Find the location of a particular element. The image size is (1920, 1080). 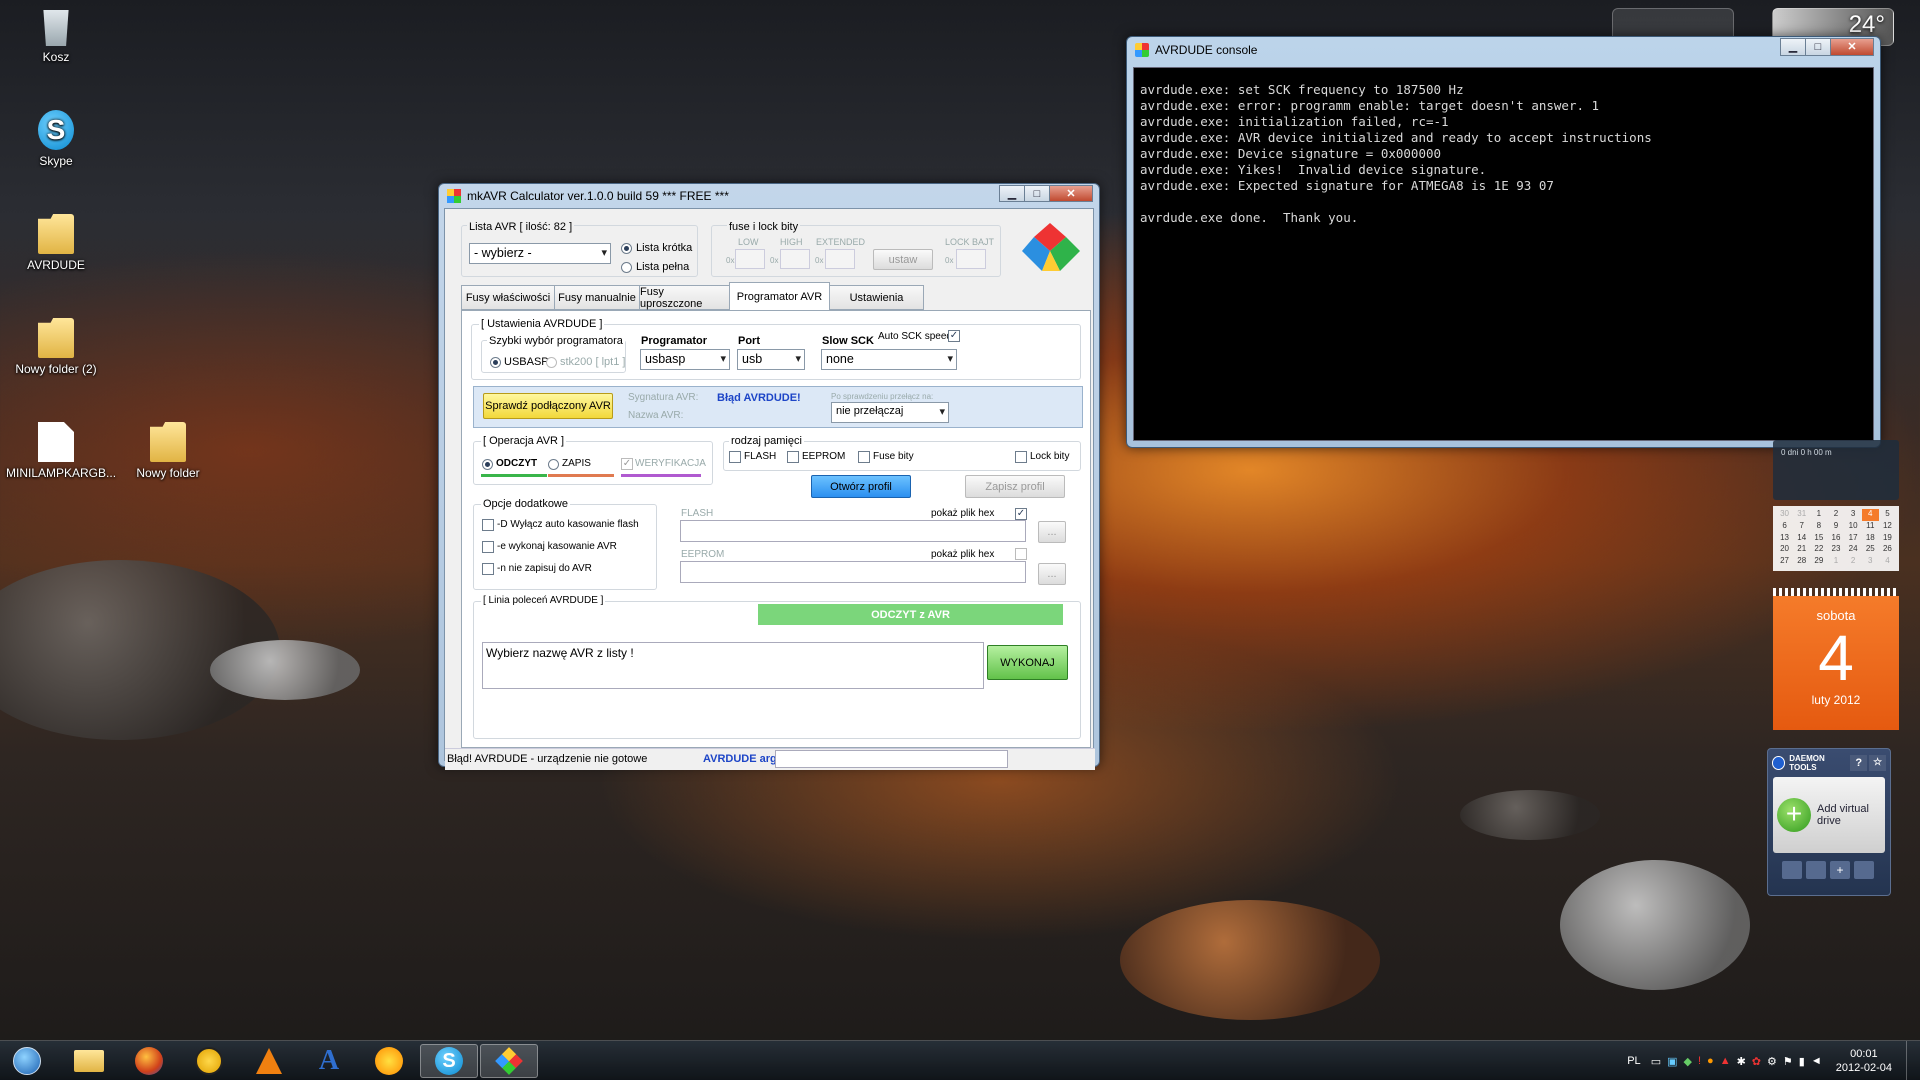

taskbar-app3 is located at coordinates (209, 1061).